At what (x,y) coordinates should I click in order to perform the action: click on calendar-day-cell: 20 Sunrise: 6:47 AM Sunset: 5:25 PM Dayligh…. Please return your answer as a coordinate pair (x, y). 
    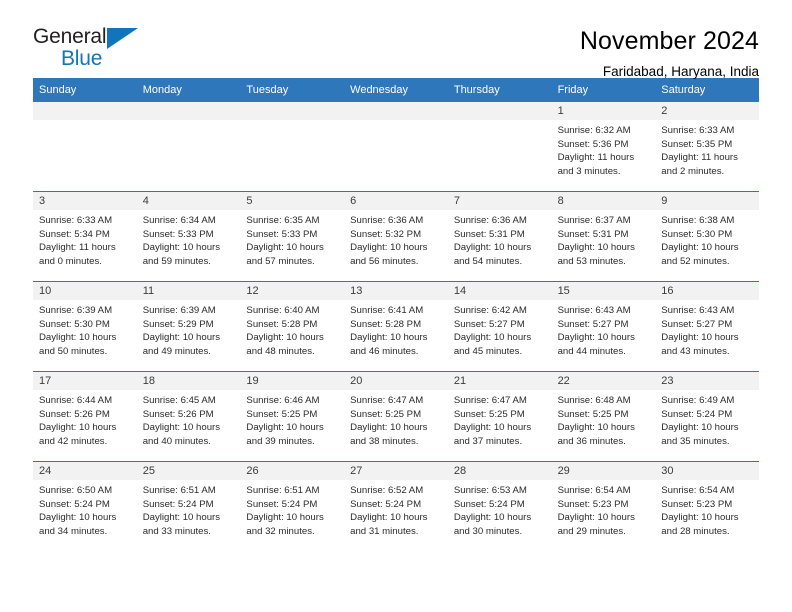
    Looking at the image, I should click on (396, 416).